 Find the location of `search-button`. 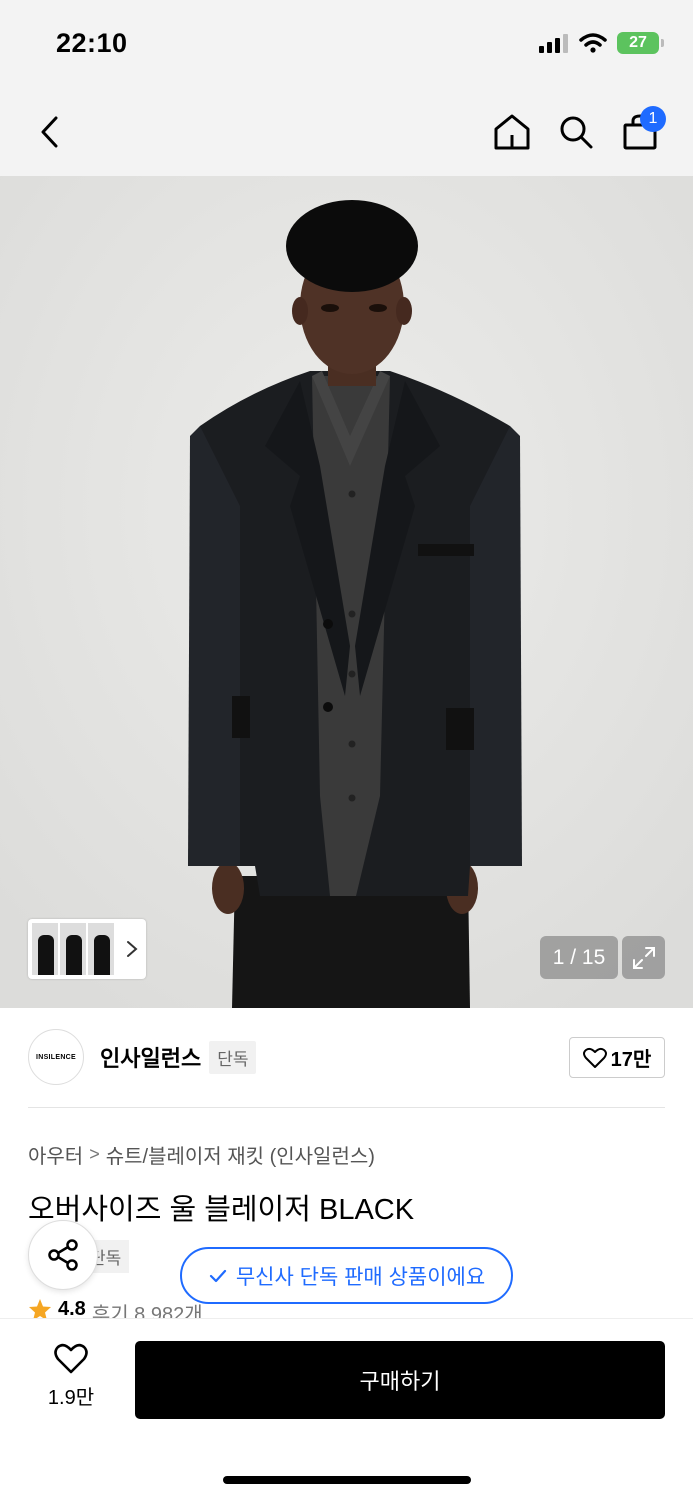

search-button is located at coordinates (576, 132).